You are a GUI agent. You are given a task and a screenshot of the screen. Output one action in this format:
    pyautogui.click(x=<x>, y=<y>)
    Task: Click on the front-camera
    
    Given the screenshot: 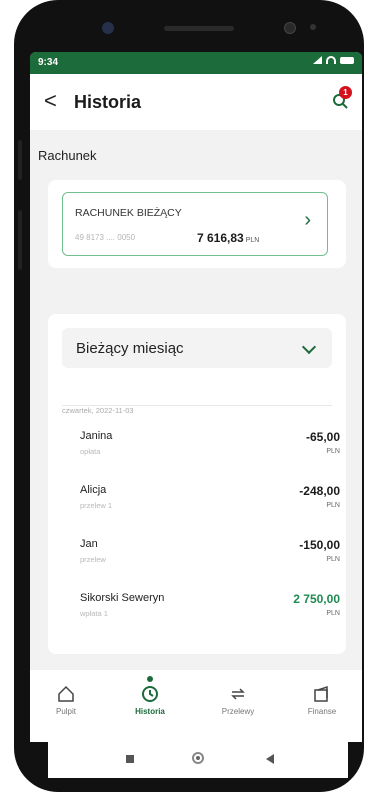 What is the action you would take?
    pyautogui.click(x=108, y=28)
    